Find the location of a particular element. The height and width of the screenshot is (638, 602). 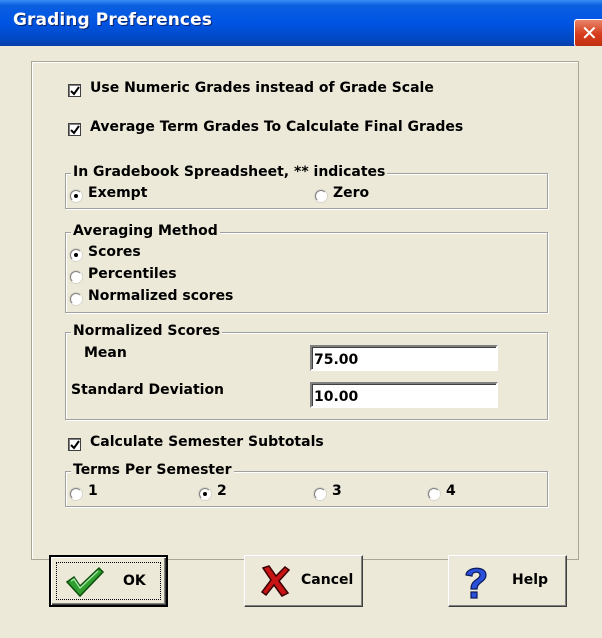

terms-2-radio is located at coordinates (205, 494).